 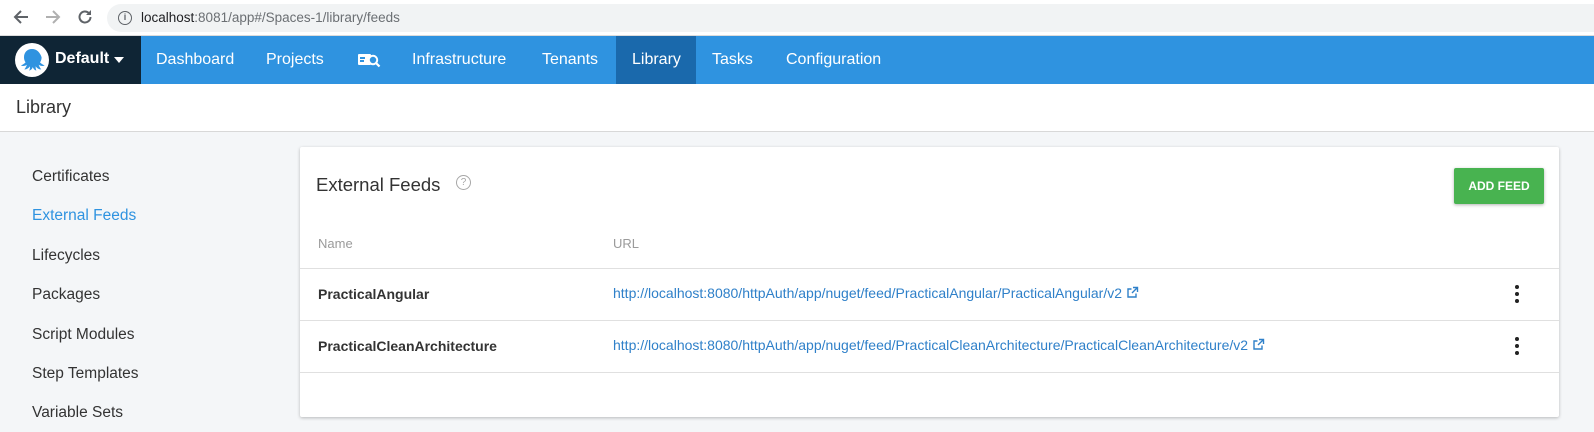 What do you see at coordinates (44, 107) in the screenshot?
I see `page-title: Library` at bounding box center [44, 107].